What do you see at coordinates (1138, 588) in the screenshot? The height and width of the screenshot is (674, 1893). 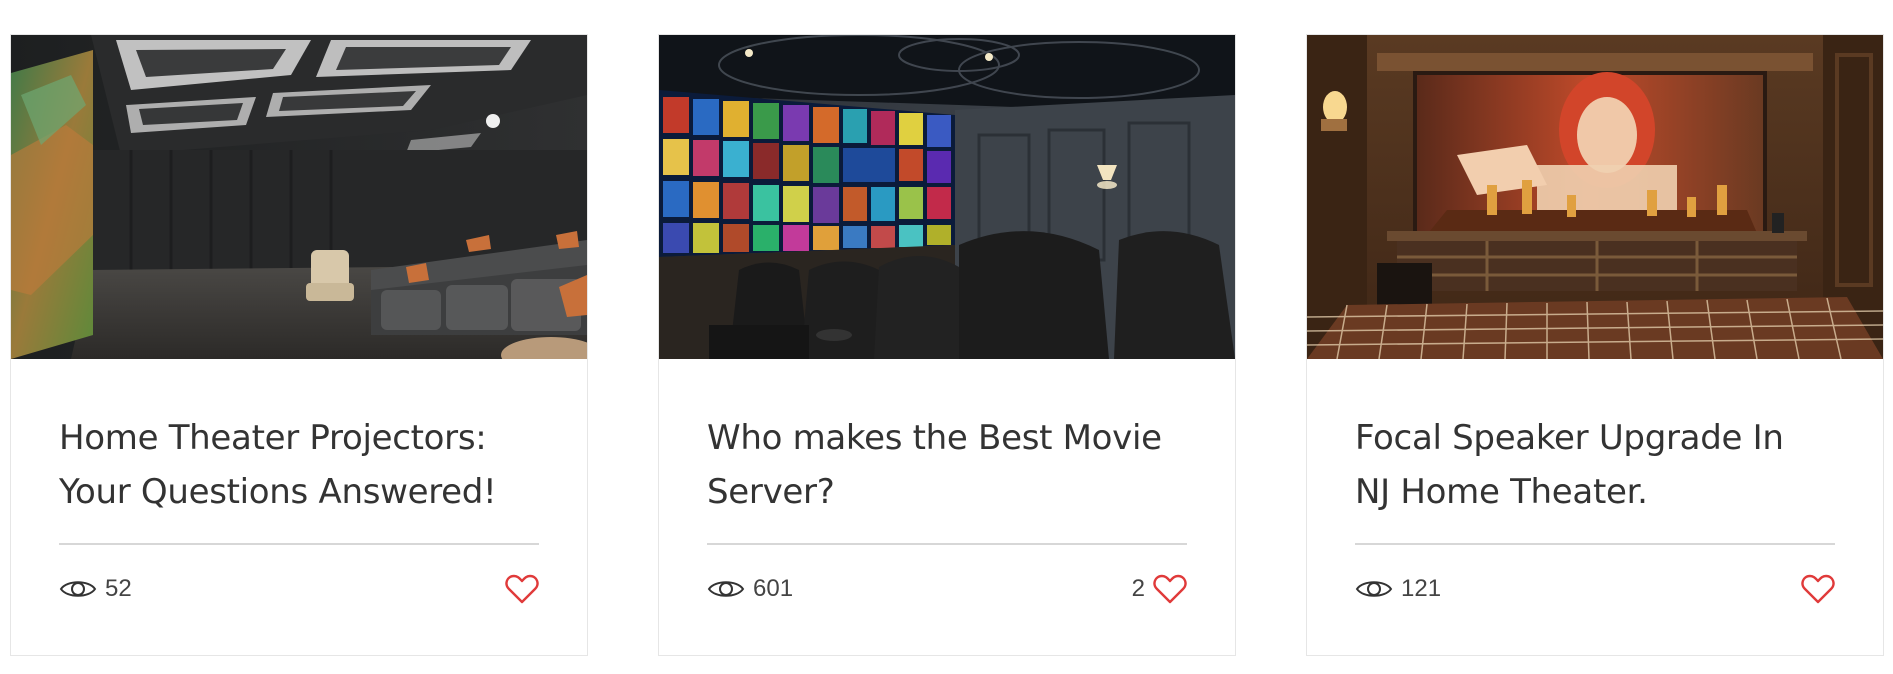 I see `like-count-value: 2` at bounding box center [1138, 588].